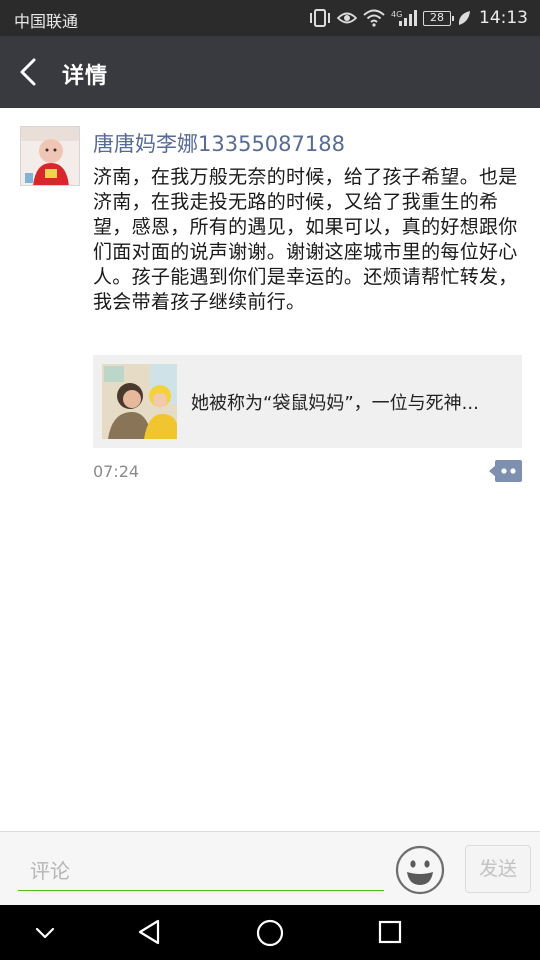  Describe the element at coordinates (116, 471) in the screenshot. I see `post-time: 07:24` at that location.